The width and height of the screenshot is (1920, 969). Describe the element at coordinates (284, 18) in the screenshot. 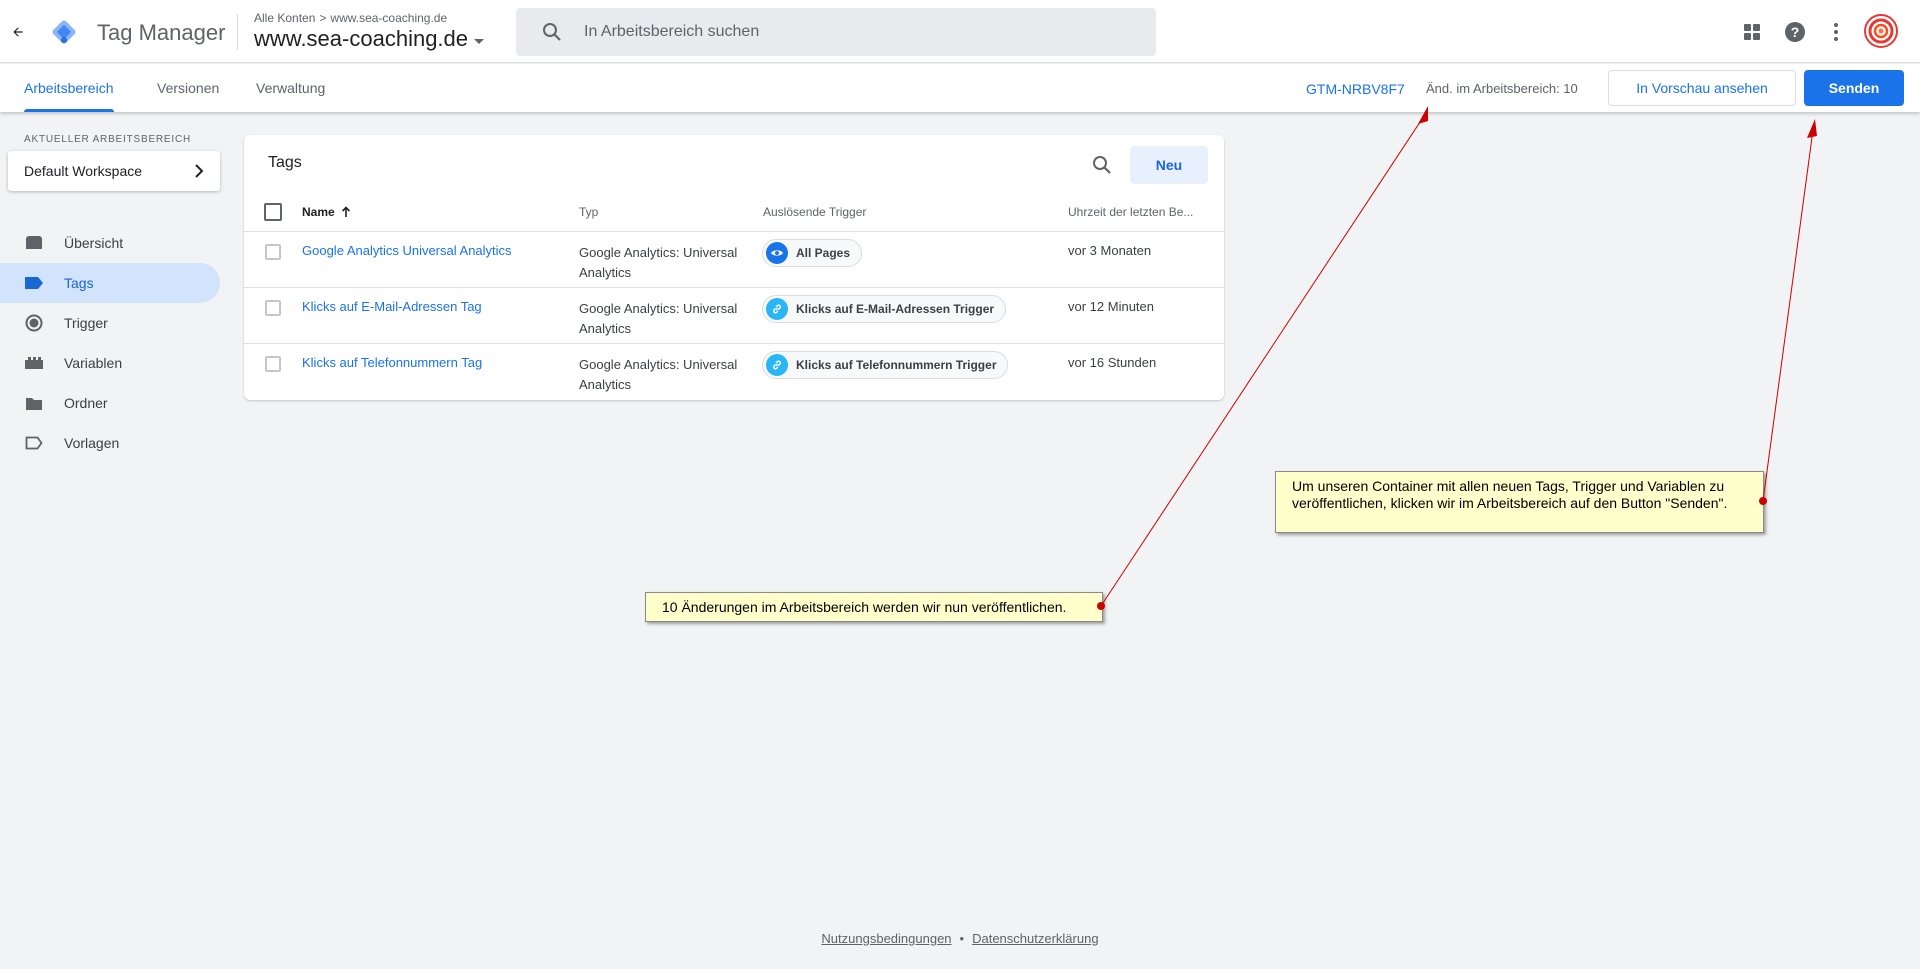

I see `breadcrumb-account: Alle Konten` at that location.